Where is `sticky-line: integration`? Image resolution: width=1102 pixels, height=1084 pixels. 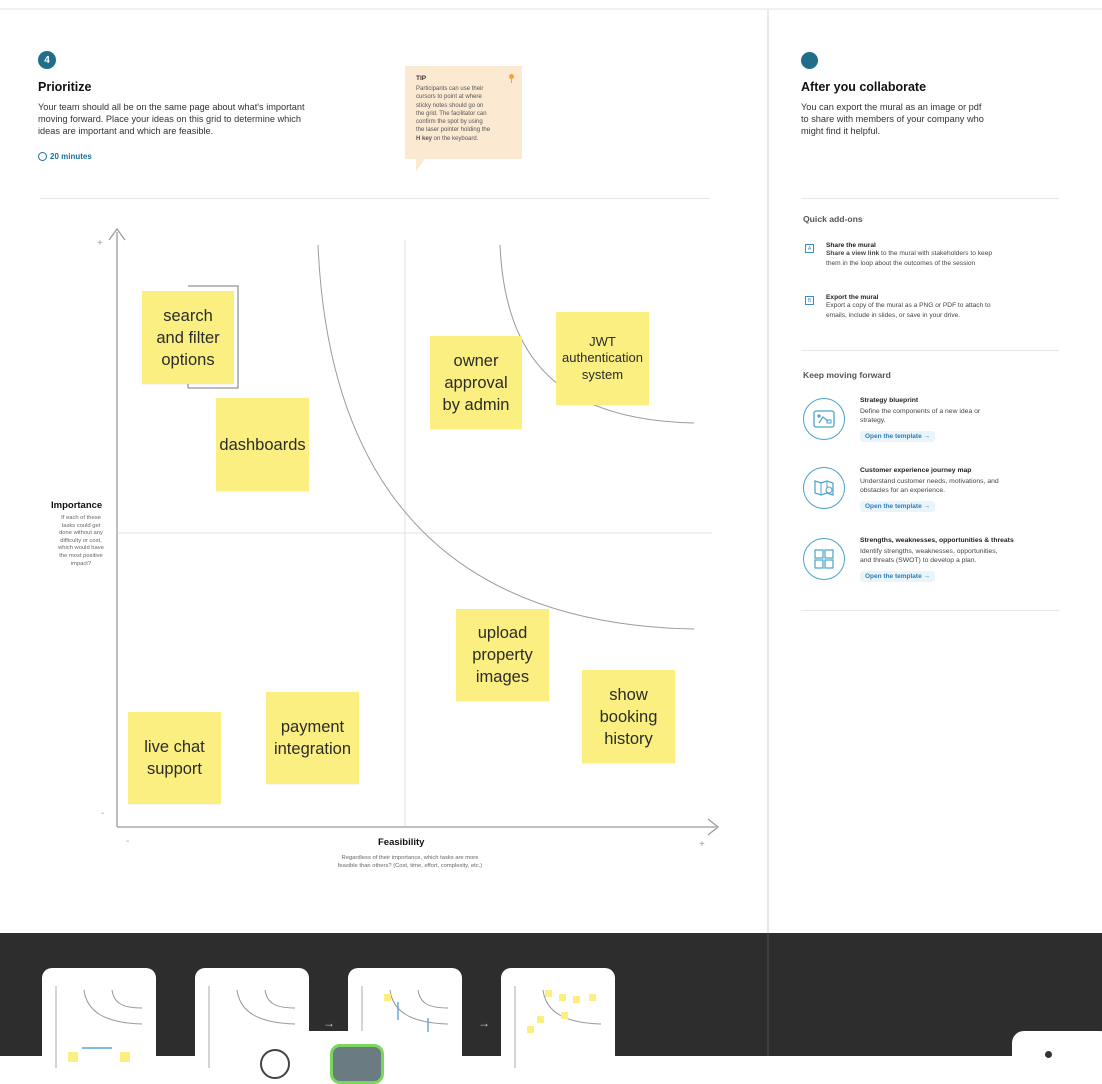
sticky-line: integration is located at coordinates (312, 749).